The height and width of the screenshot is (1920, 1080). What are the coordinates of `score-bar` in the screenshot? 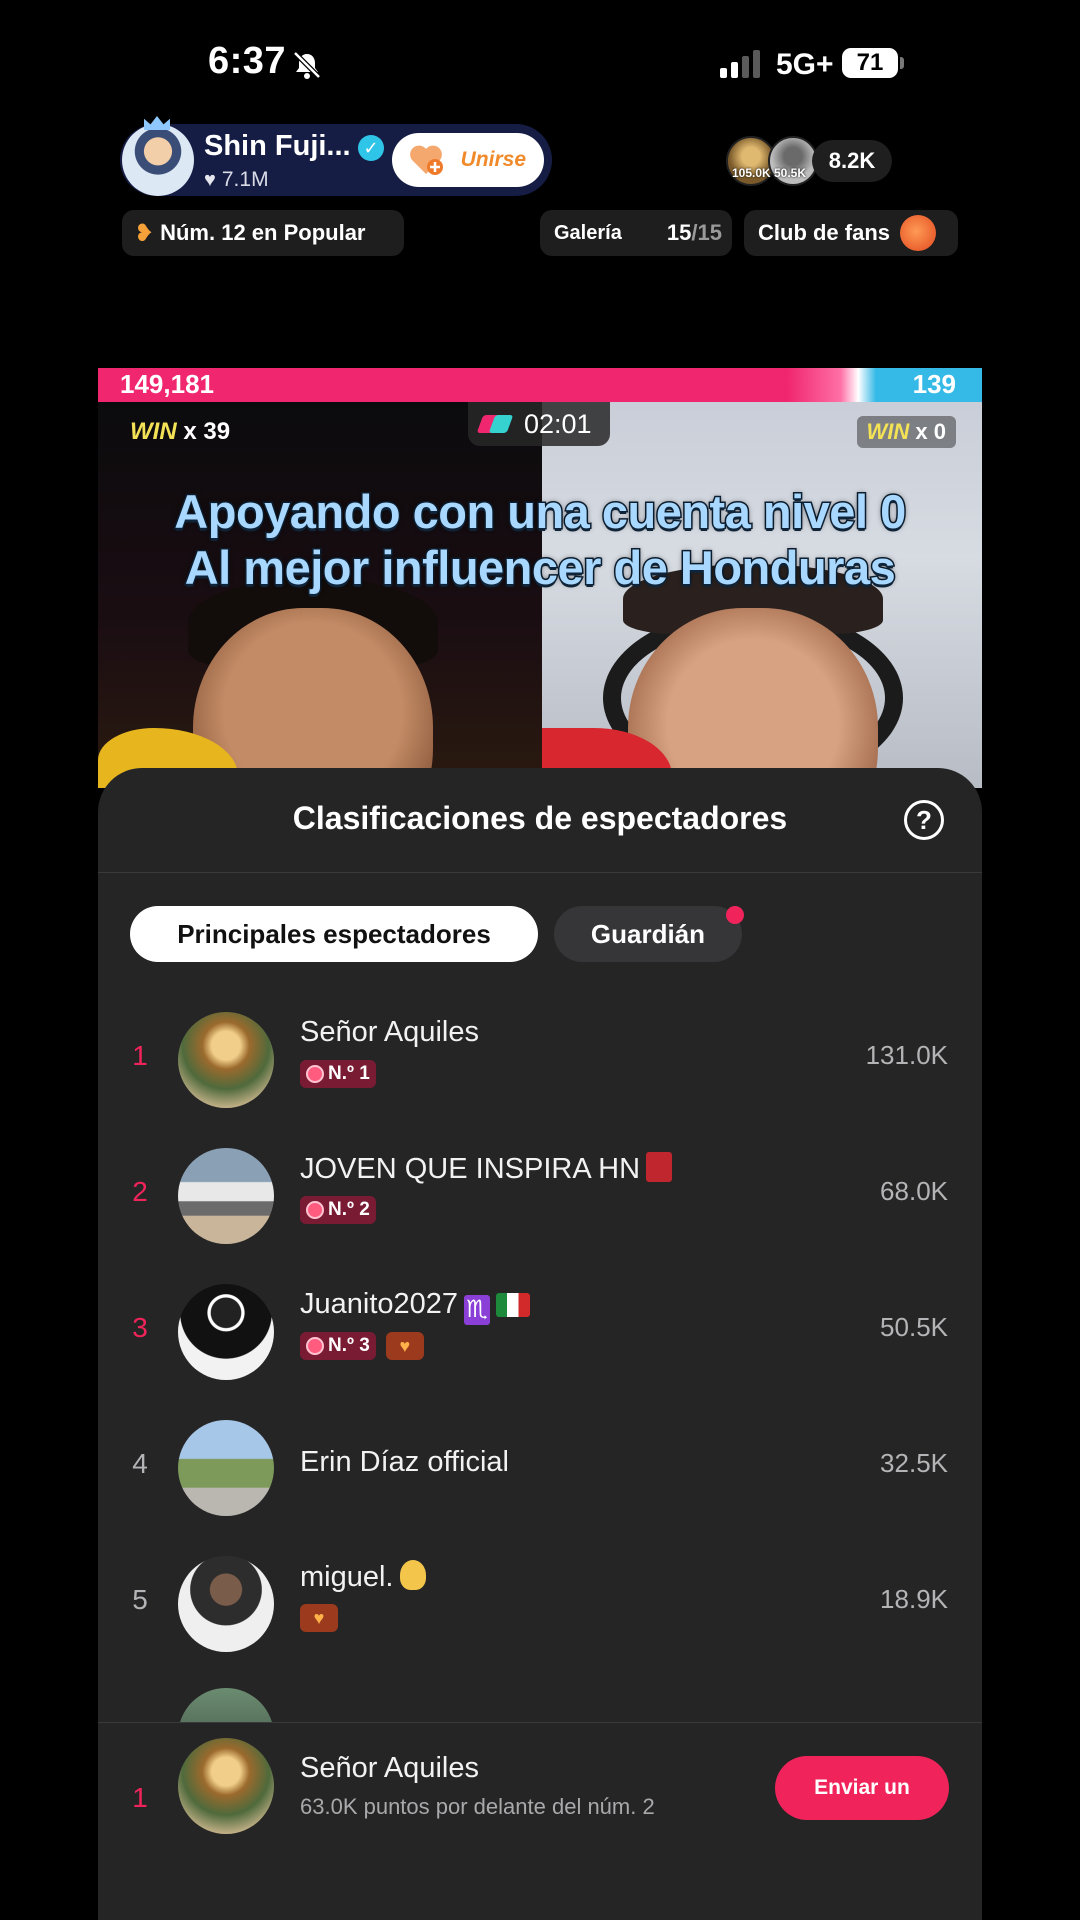 It's located at (540, 385).